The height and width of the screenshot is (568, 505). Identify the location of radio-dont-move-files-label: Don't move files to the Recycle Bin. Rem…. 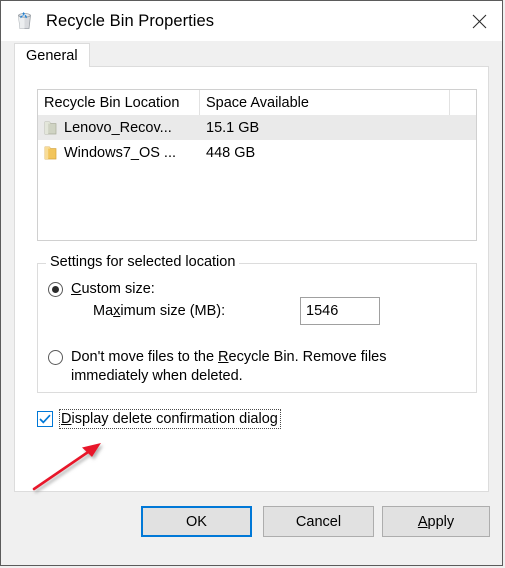
(228, 367).